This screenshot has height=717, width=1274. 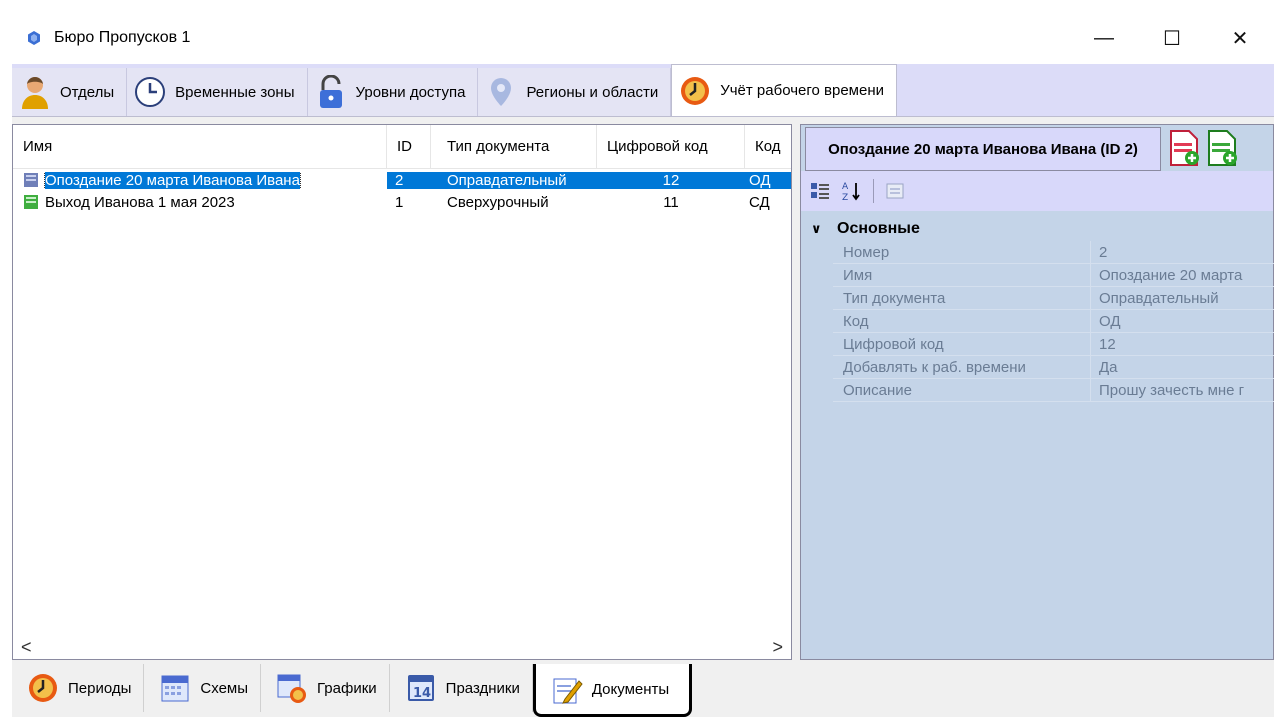 What do you see at coordinates (962, 275) in the screenshot?
I see `property-key: Имя` at bounding box center [962, 275].